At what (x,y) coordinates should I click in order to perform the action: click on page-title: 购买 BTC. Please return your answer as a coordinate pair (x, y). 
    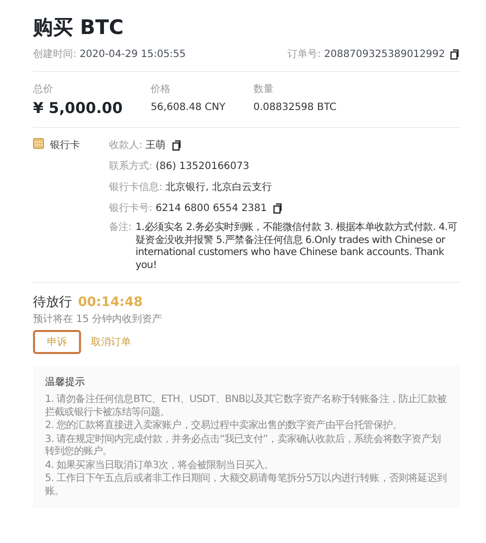
    Looking at the image, I should click on (79, 27).